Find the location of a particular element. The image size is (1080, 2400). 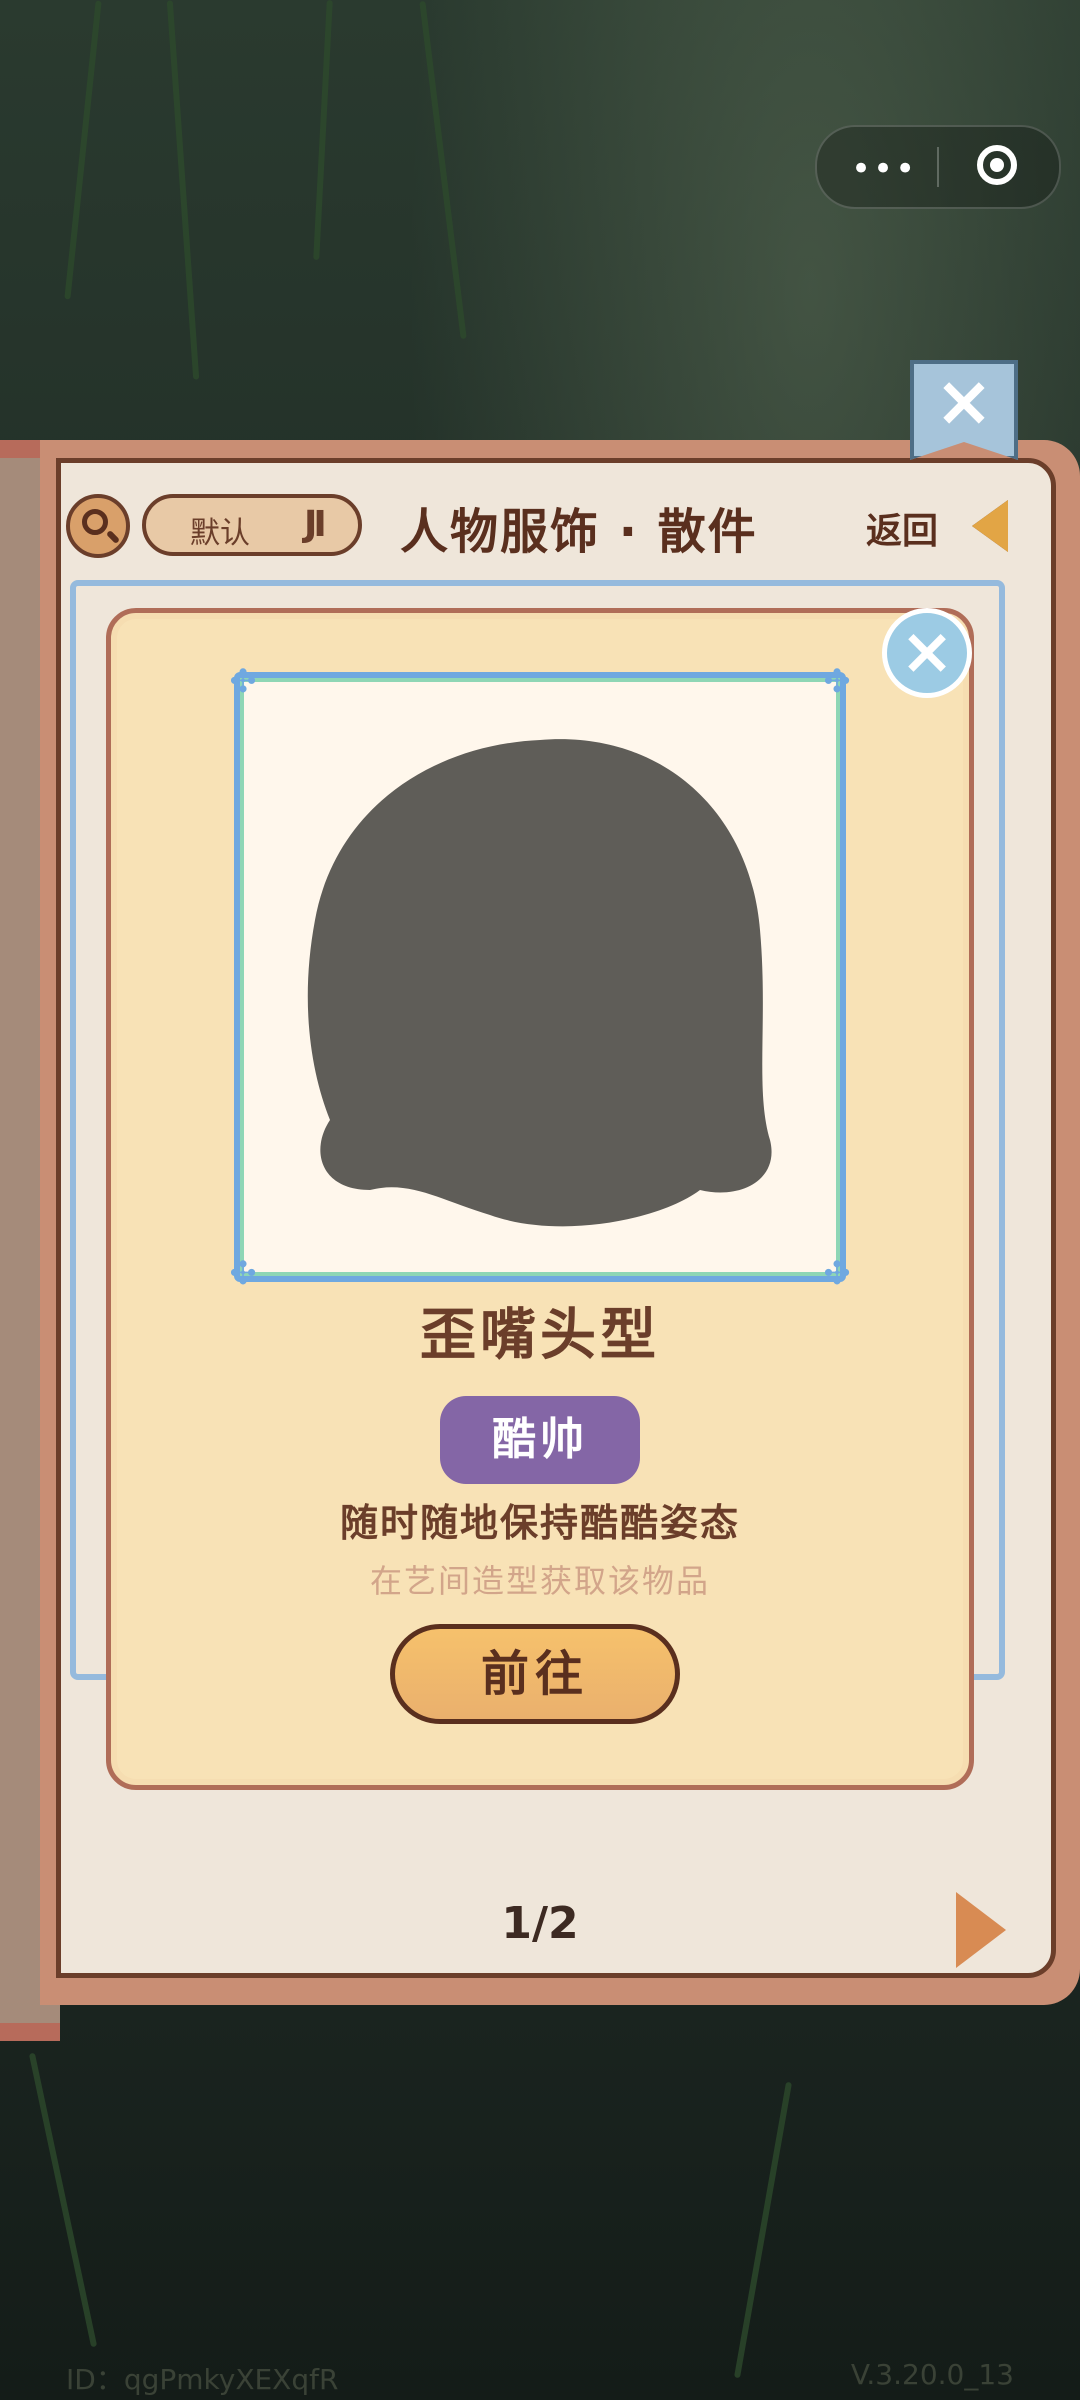

sort-button: 默认 JI is located at coordinates (252, 525).